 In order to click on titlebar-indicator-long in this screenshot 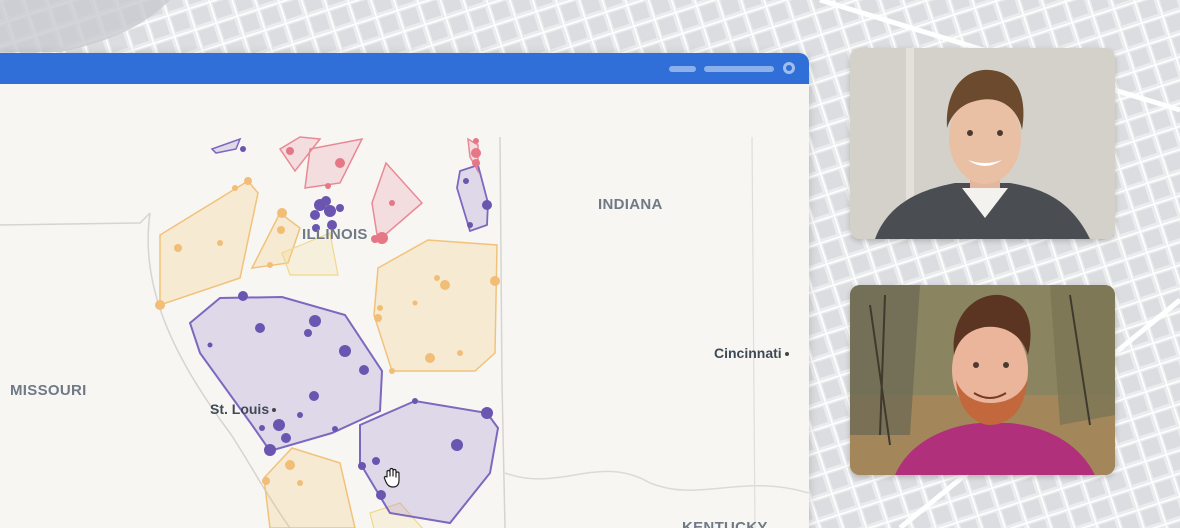, I will do `click(739, 69)`.